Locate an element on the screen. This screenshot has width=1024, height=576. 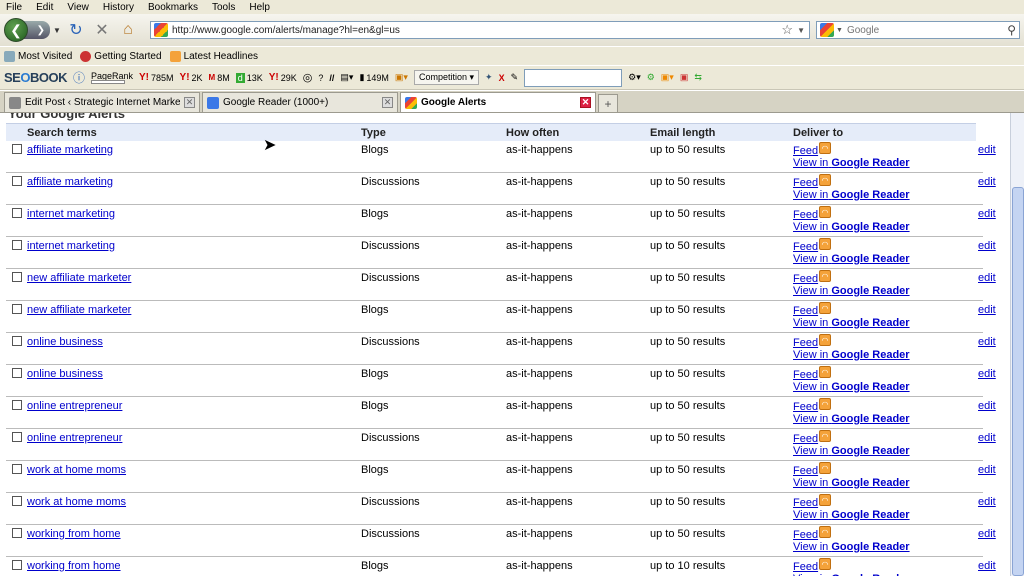
notes-icon: ✎ is located at coordinates (515, 77).